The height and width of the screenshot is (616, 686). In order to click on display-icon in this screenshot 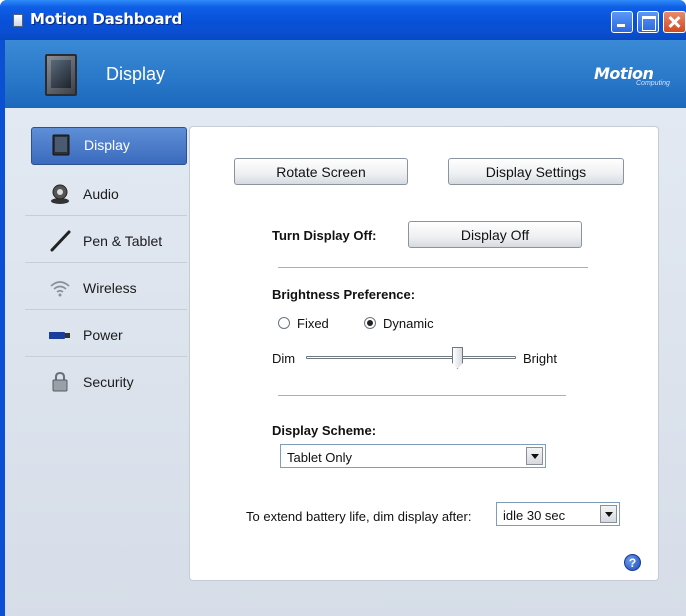, I will do `click(61, 145)`.